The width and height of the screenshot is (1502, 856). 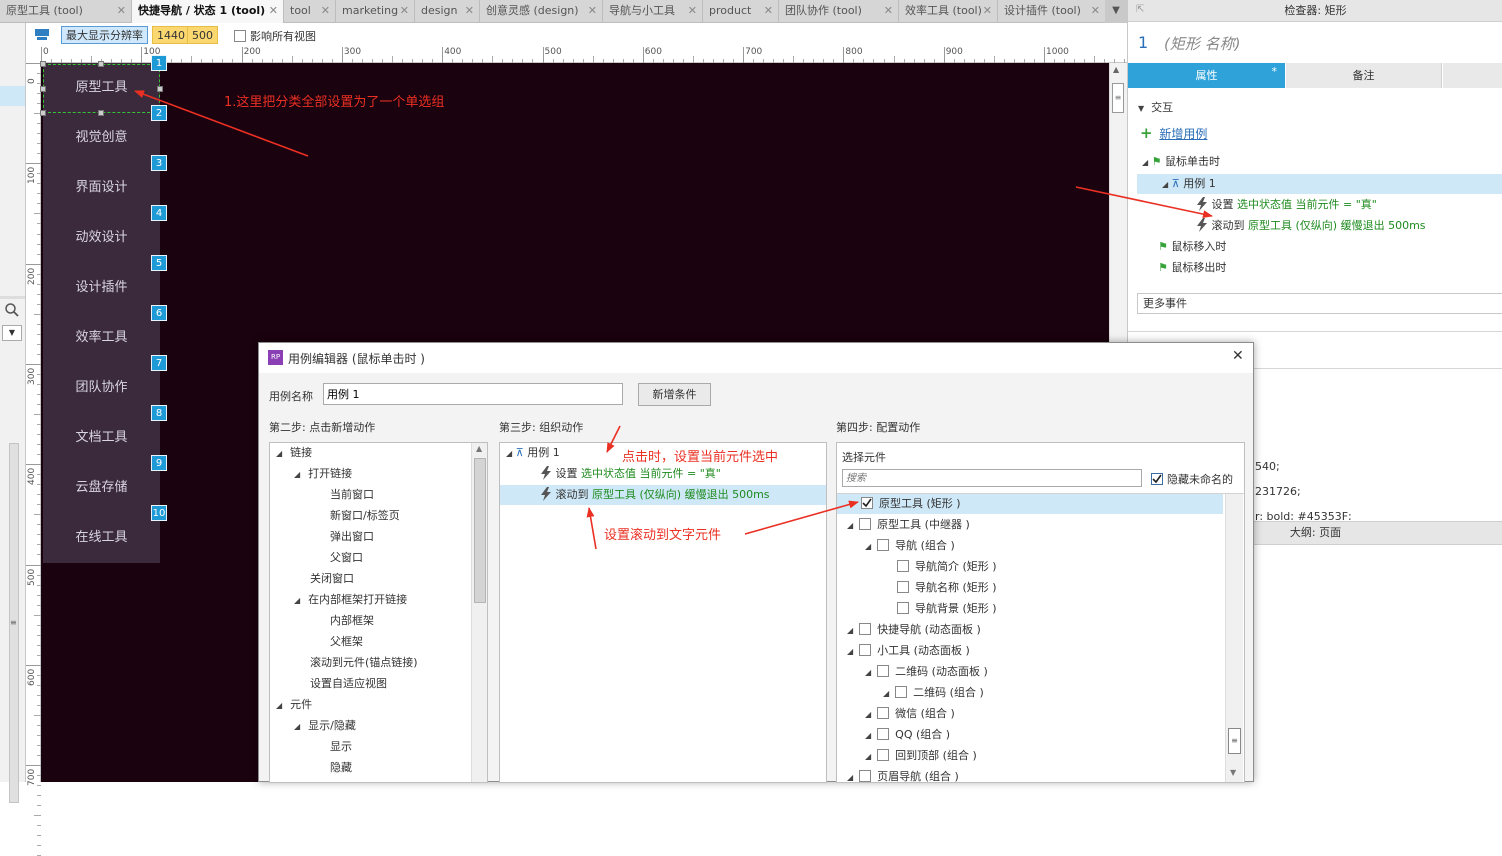 What do you see at coordinates (473, 394) in the screenshot?
I see `case-name-input` at bounding box center [473, 394].